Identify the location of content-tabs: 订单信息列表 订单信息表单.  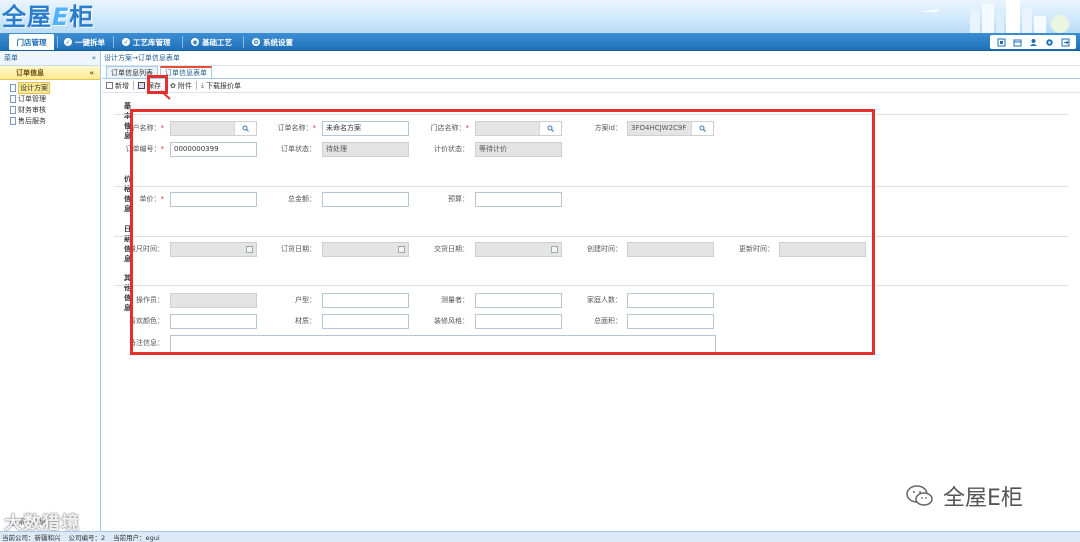
(591, 72).